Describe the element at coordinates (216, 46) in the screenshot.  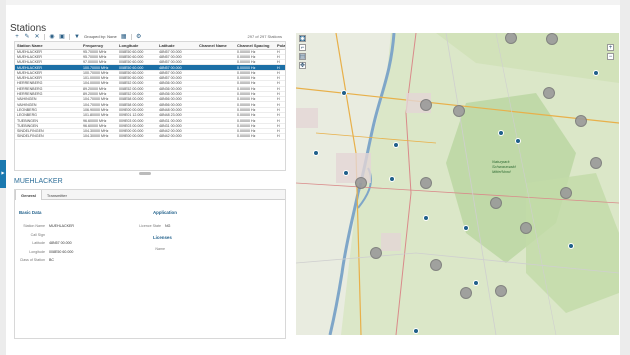
I see `column-header: Channel Name` at that location.